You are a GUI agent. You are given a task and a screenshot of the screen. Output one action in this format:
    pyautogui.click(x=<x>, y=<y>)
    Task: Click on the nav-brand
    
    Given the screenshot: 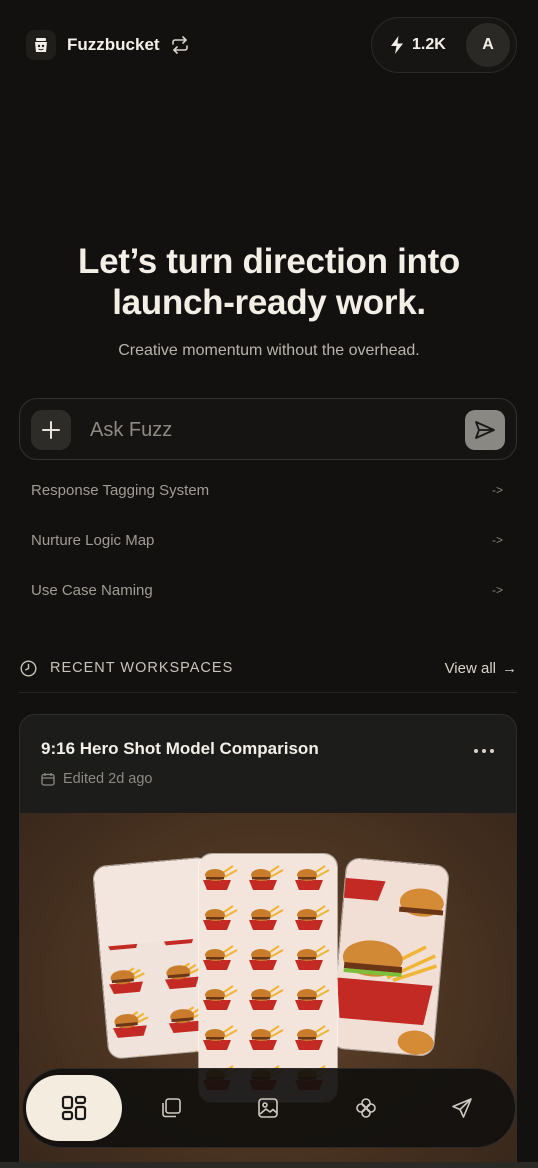 What is the action you would take?
    pyautogui.click(x=366, y=1108)
    